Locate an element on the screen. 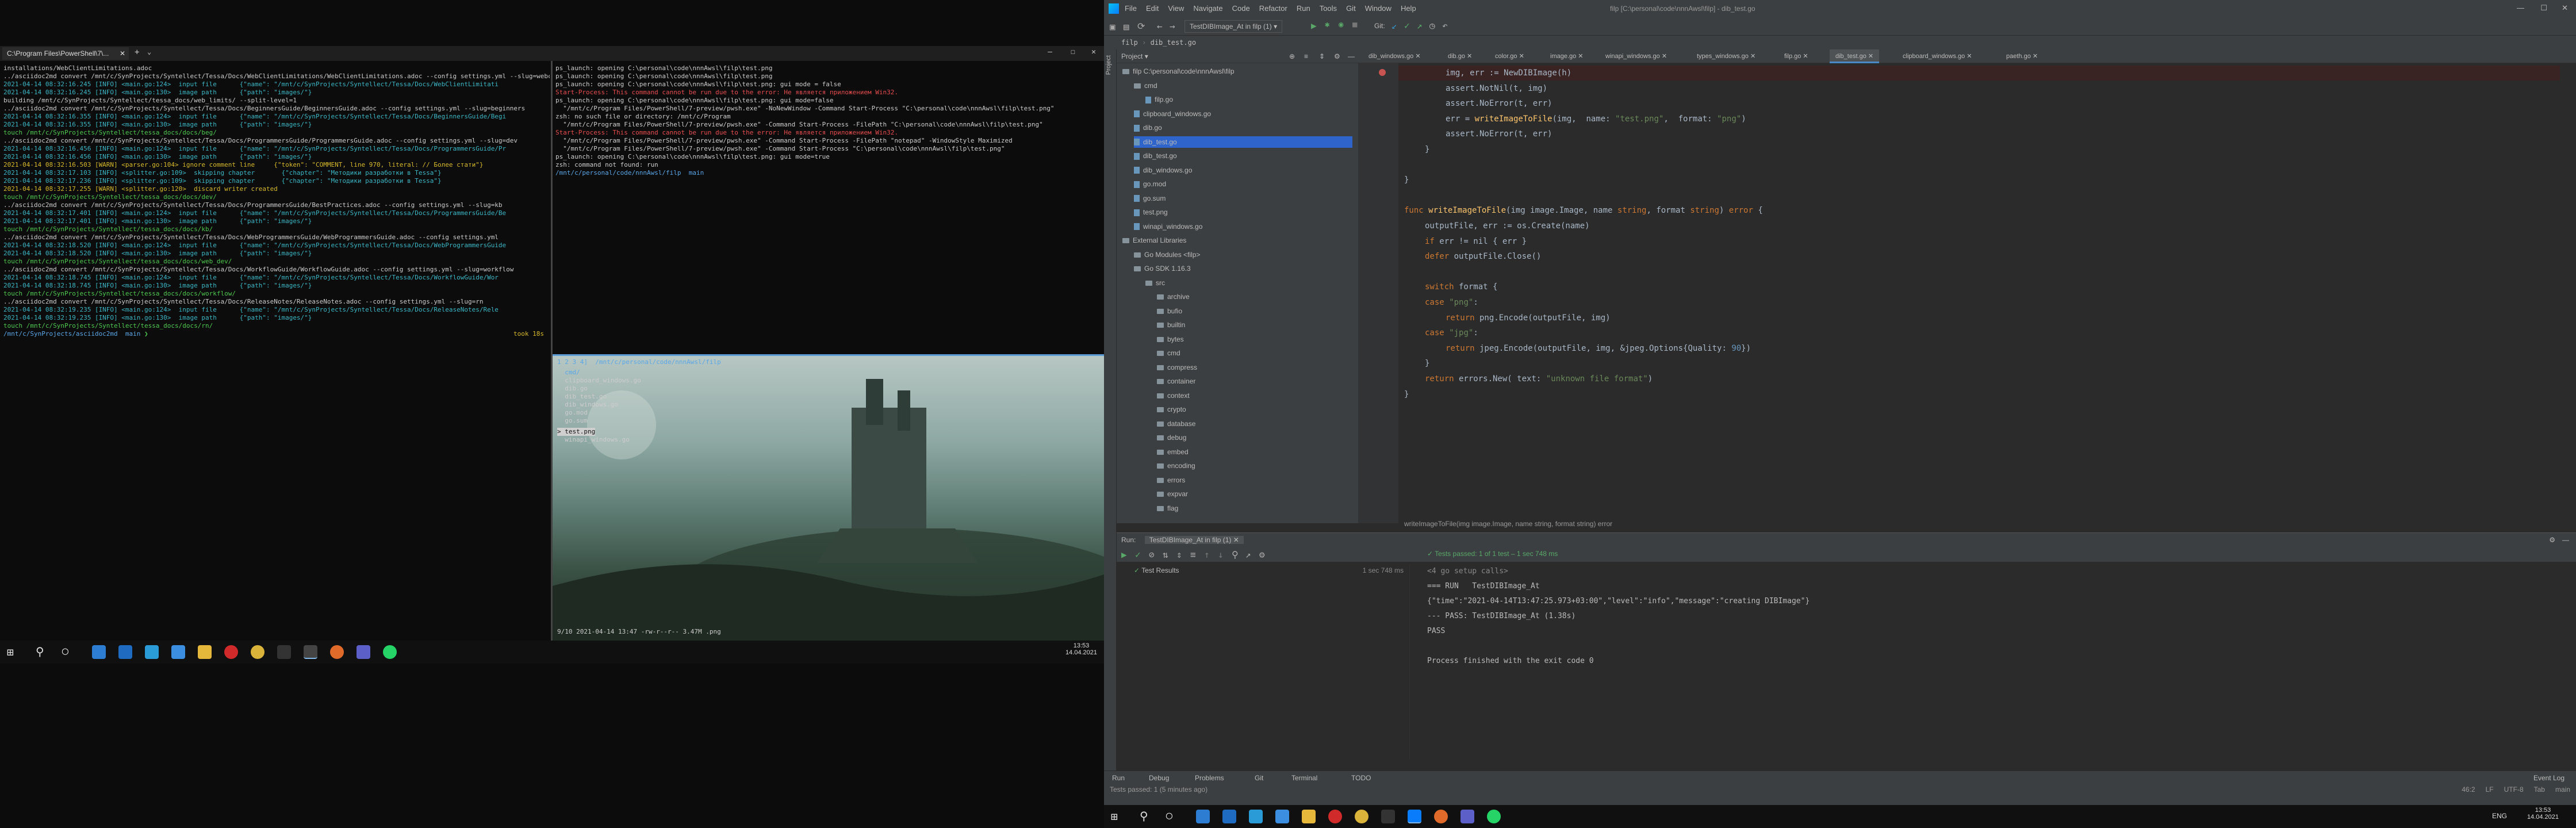  new-tab-icon: + is located at coordinates (137, 52).